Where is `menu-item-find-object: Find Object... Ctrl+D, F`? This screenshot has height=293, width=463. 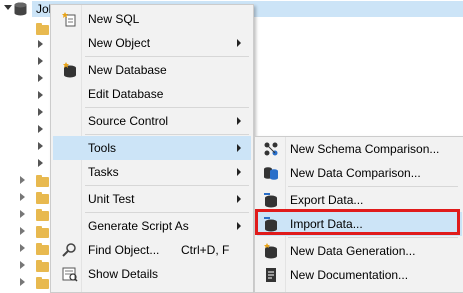 menu-item-find-object: Find Object... Ctrl+D, F is located at coordinates (152, 250).